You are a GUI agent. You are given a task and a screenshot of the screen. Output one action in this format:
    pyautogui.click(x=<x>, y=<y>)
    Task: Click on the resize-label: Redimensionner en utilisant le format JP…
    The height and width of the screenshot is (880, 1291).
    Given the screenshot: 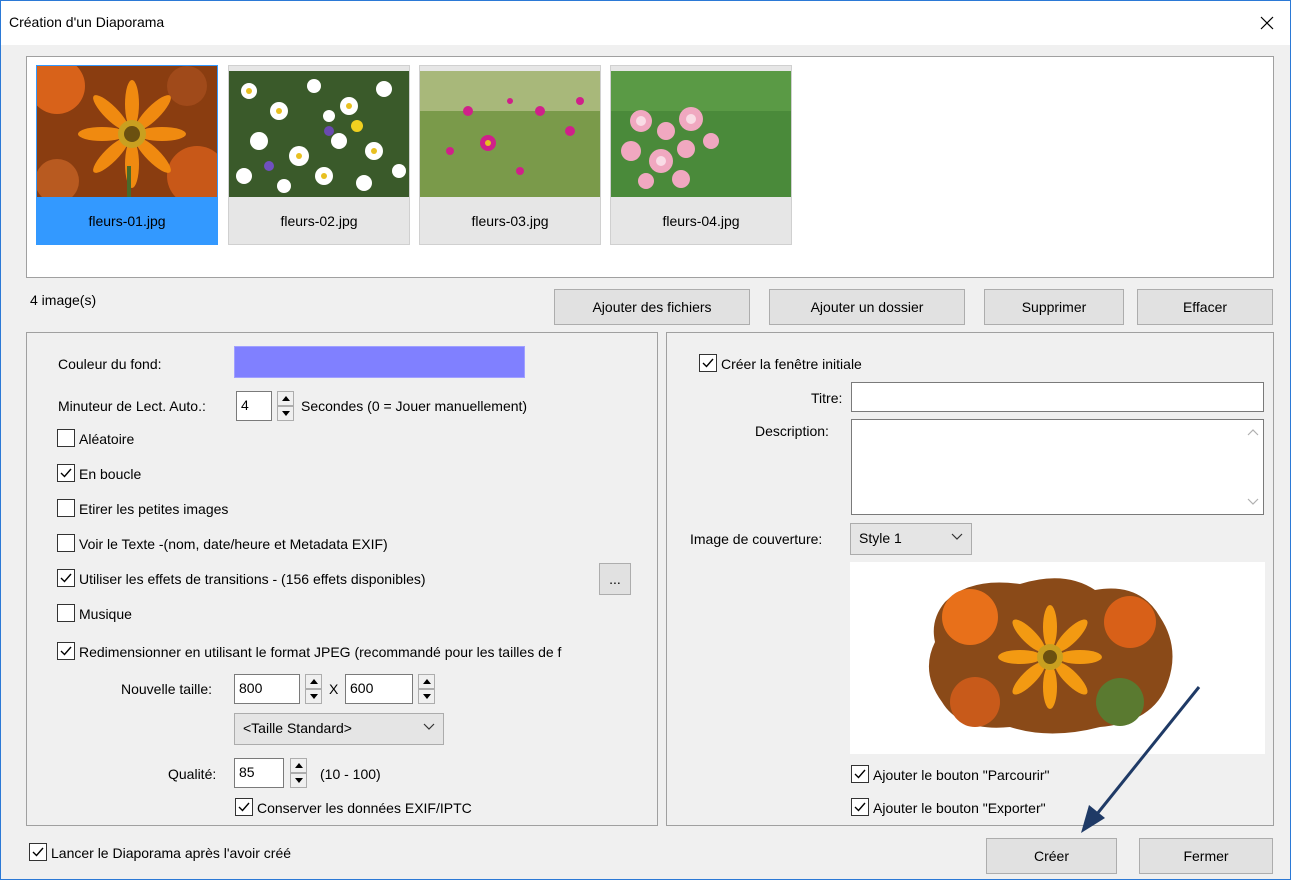 What is the action you would take?
    pyautogui.click(x=320, y=652)
    